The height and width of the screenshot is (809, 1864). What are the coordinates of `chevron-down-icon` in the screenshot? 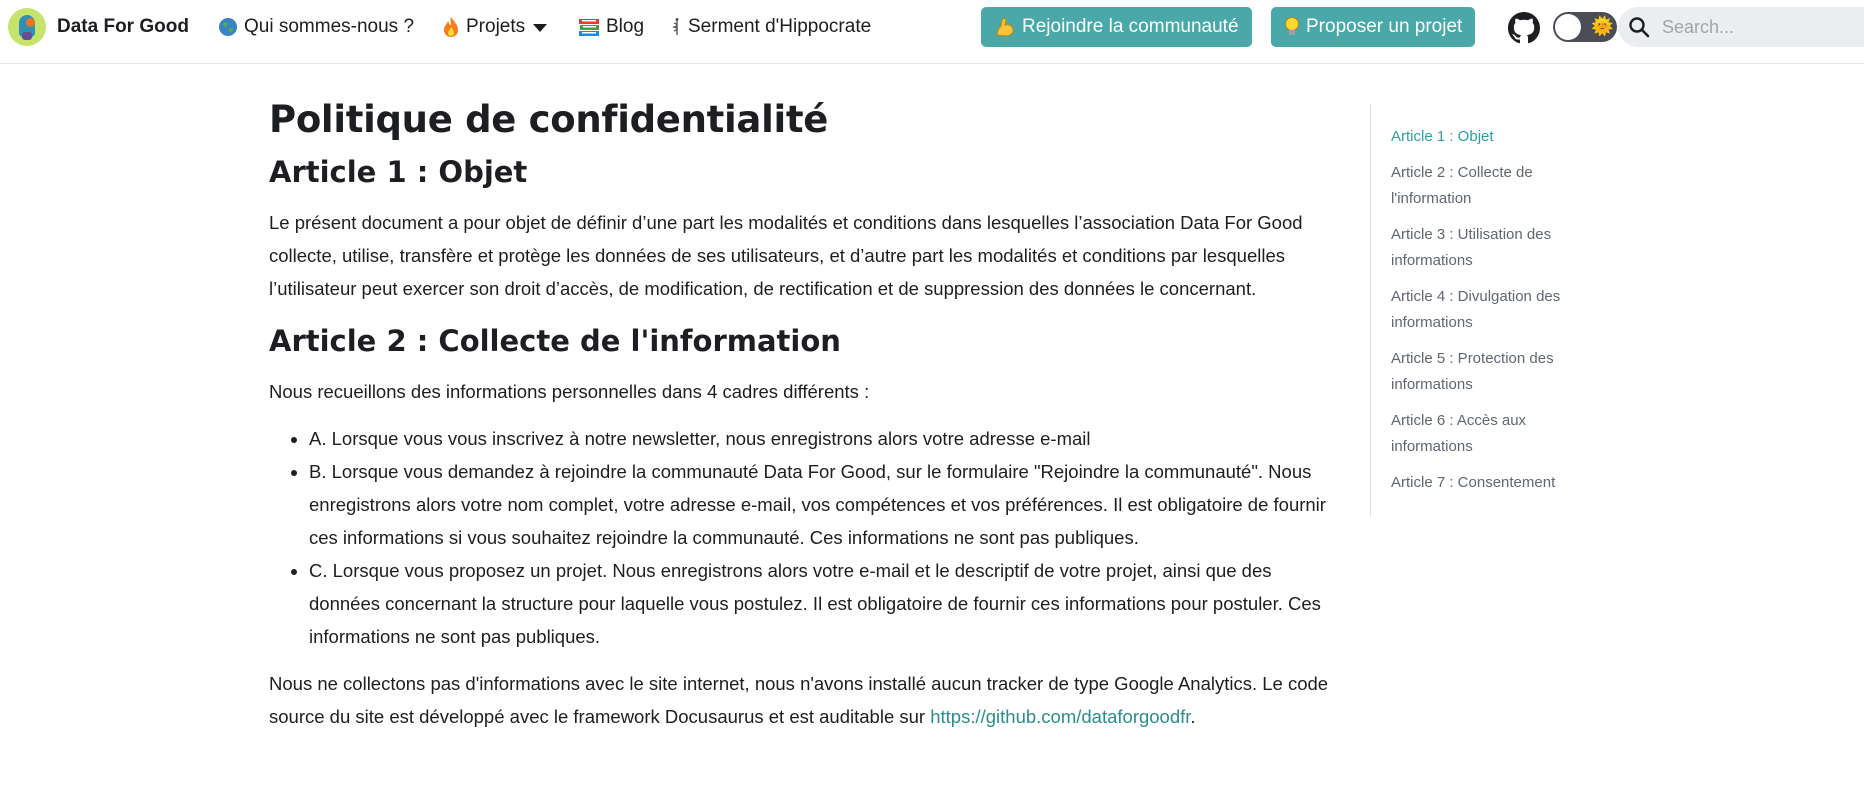 It's located at (540, 28).